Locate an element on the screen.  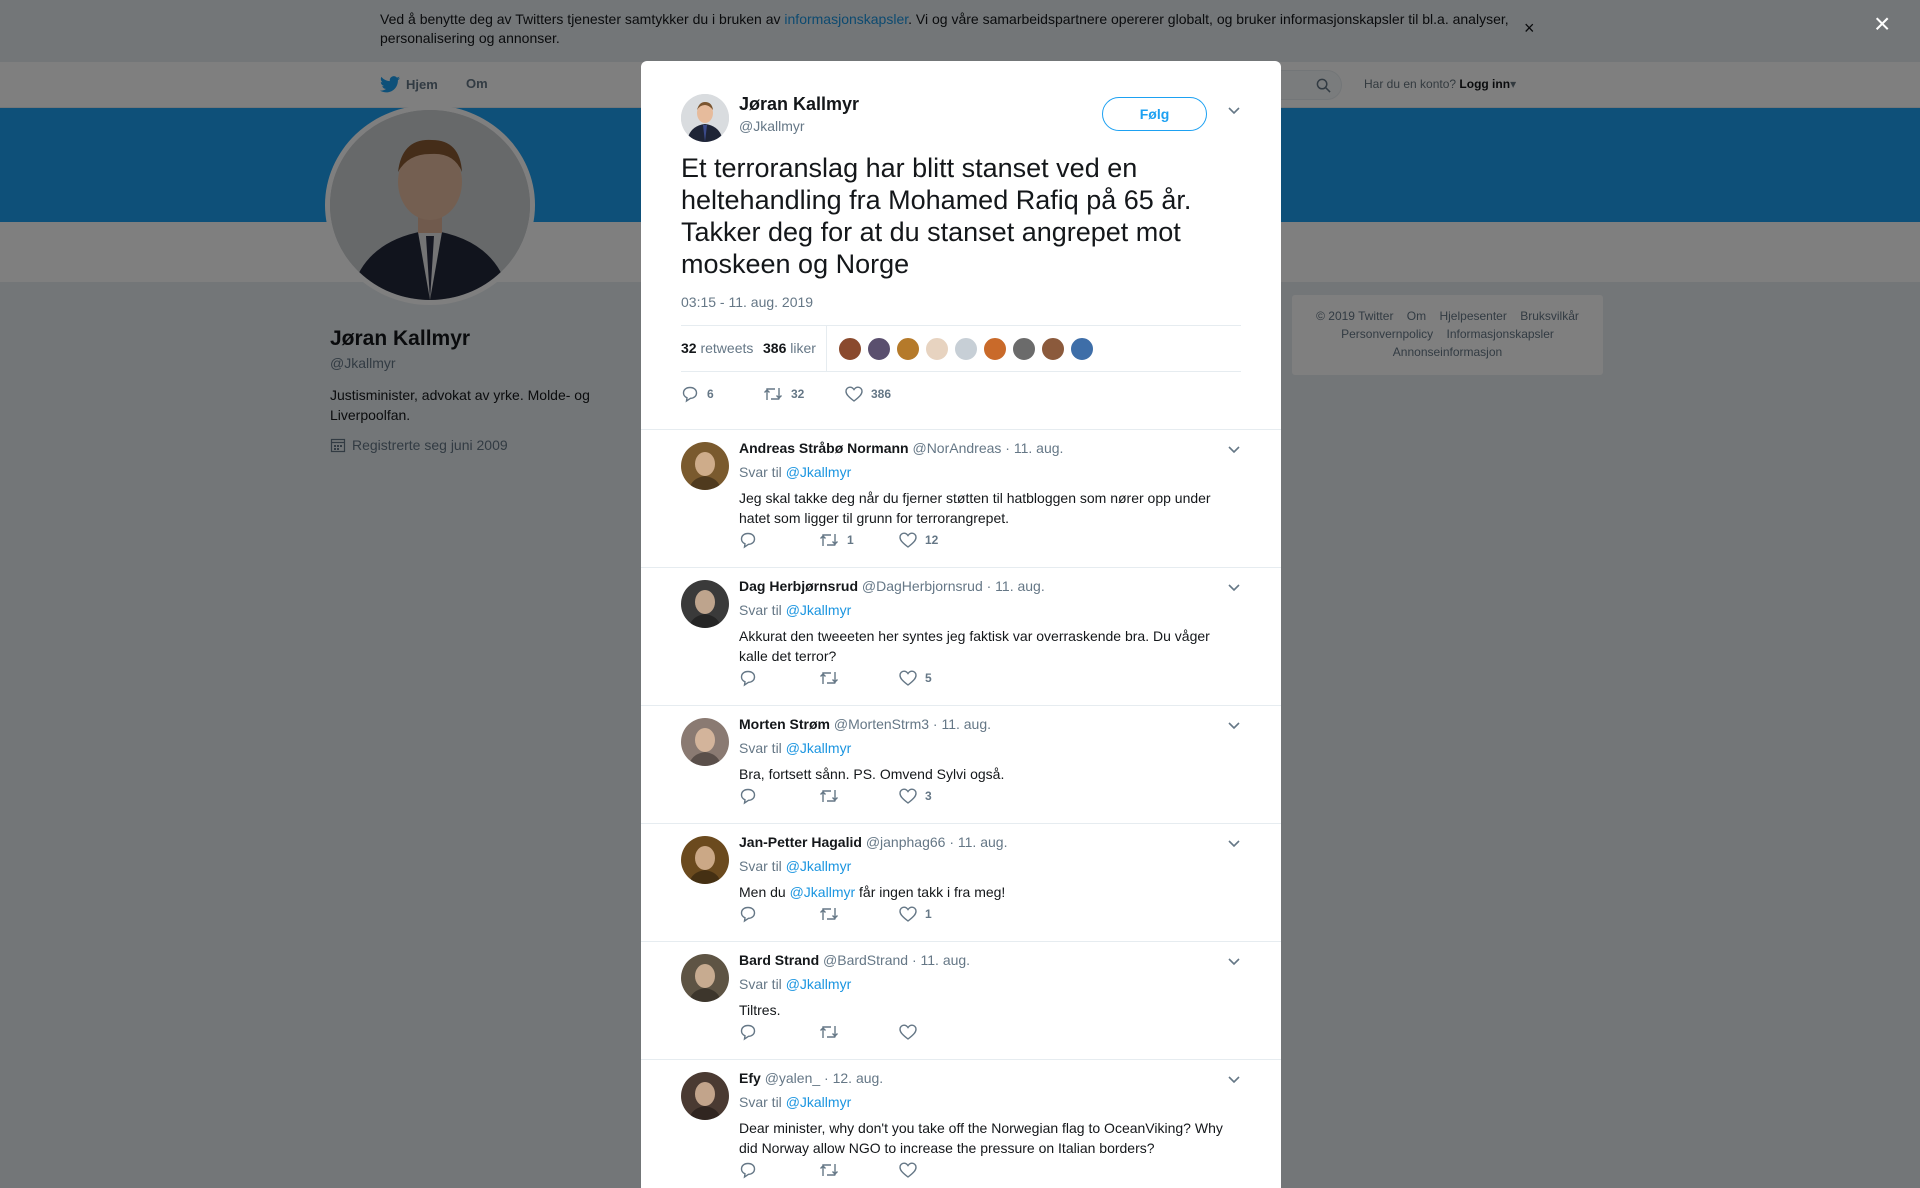
like-action: 5 is located at coordinates (939, 678).